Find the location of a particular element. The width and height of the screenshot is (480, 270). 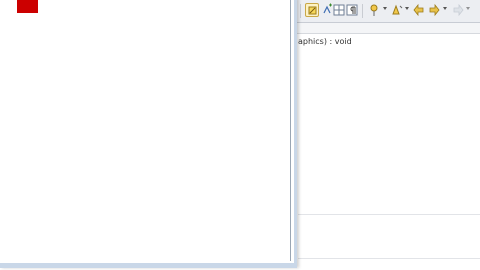

paint-icon is located at coordinates (312, 10).